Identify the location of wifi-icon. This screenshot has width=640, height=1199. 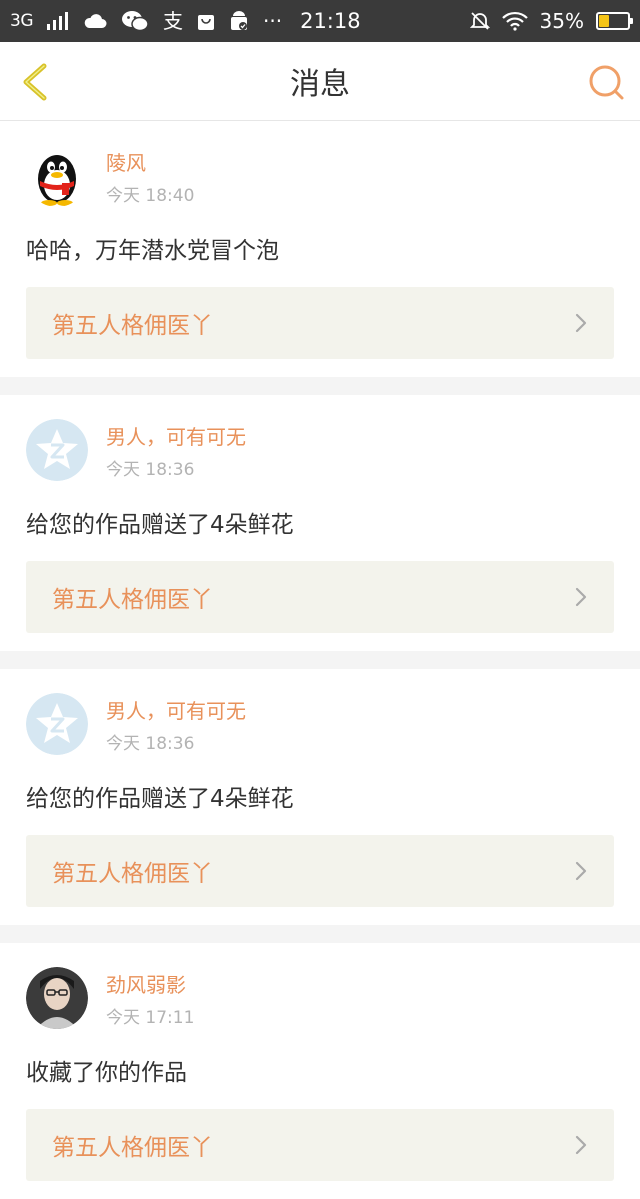
(514, 21).